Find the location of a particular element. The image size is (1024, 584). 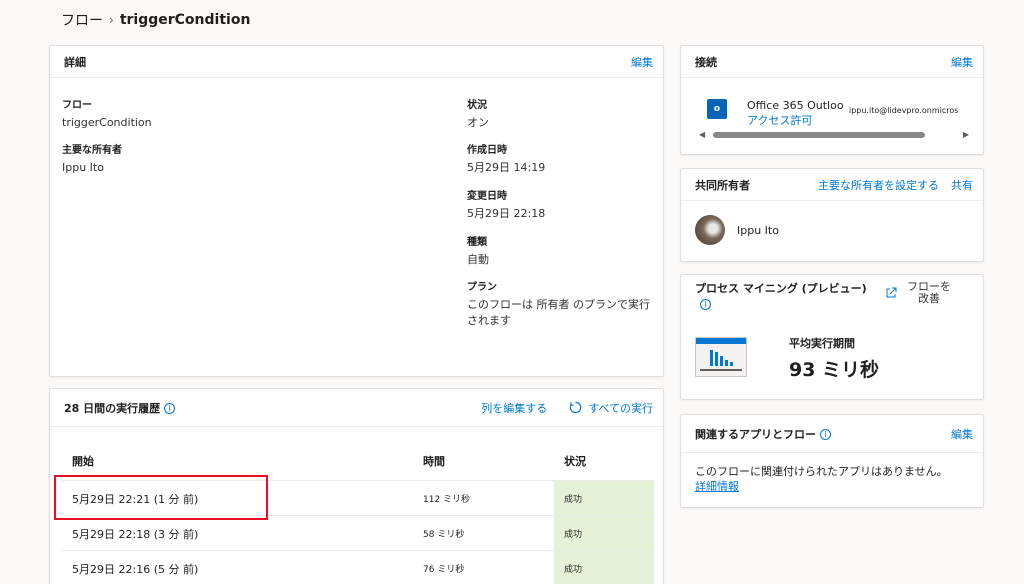

related-empty-text: このフローに関連付けられたアプリはありません。 is located at coordinates (821, 471).